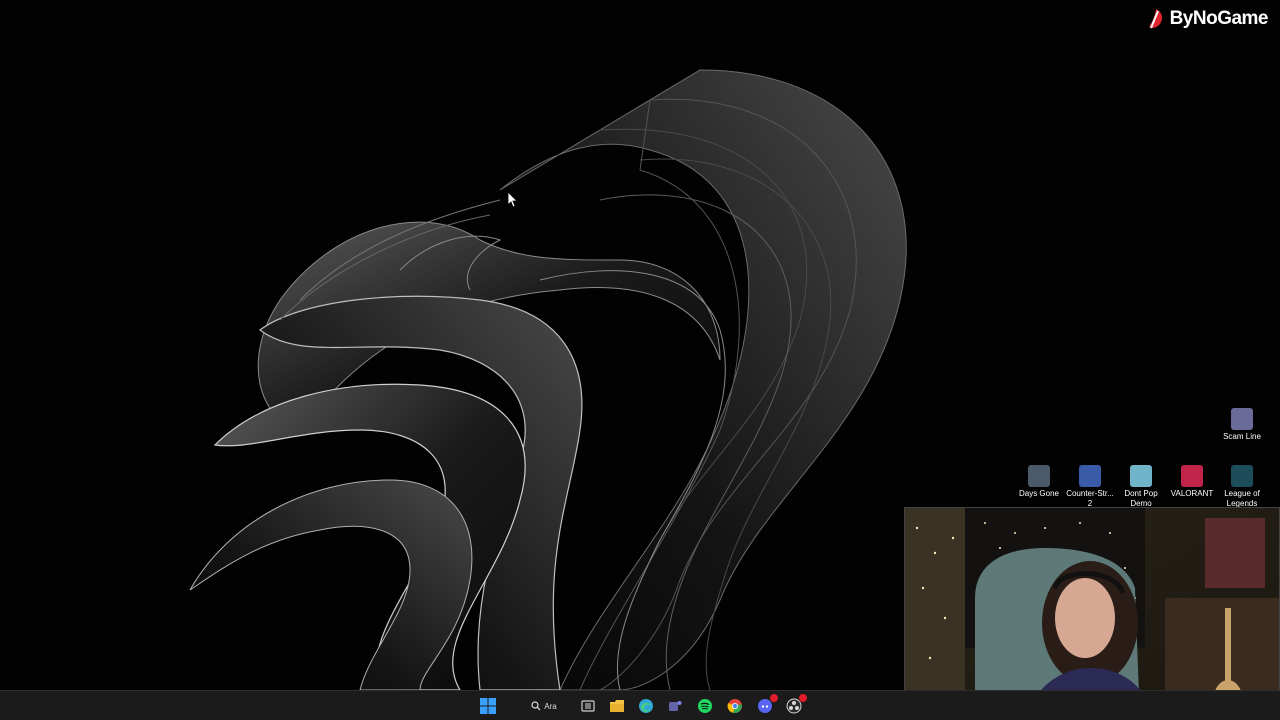 The height and width of the screenshot is (720, 1280). What do you see at coordinates (1090, 498) in the screenshot?
I see `desktop-icon-label: Counter-Str... 2` at bounding box center [1090, 498].